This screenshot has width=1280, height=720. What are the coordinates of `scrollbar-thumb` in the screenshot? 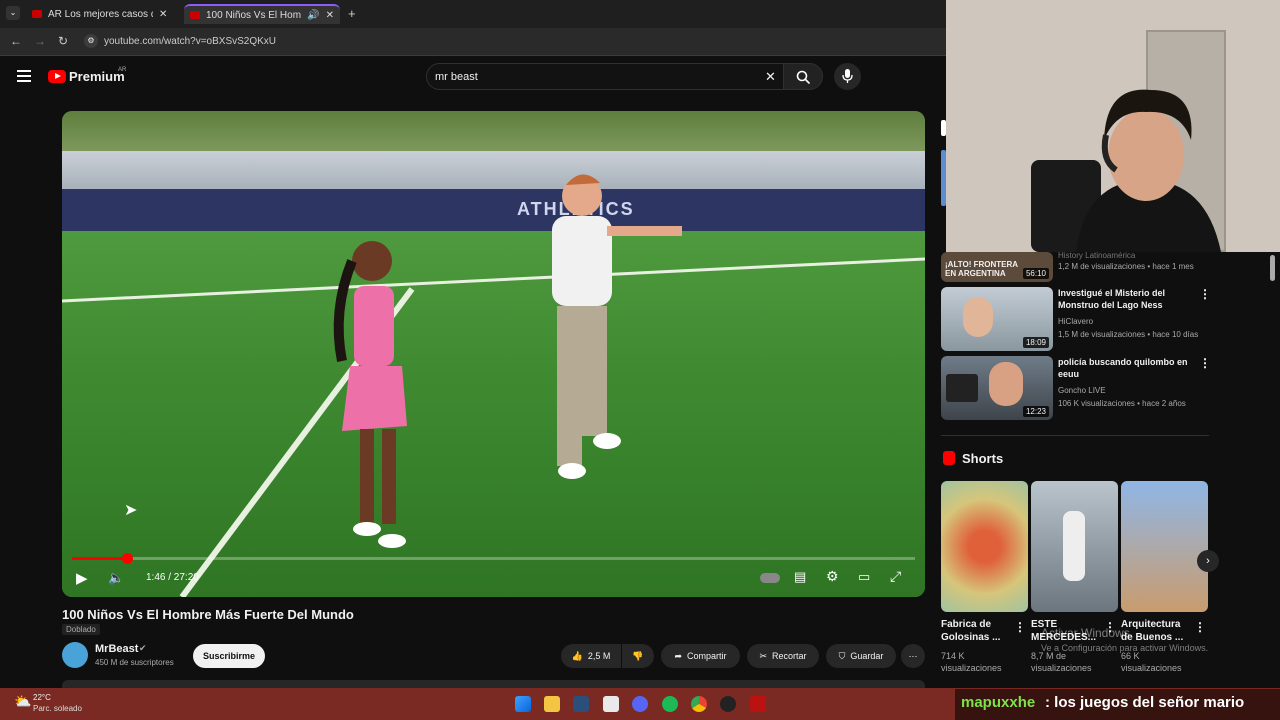 It's located at (1272, 268).